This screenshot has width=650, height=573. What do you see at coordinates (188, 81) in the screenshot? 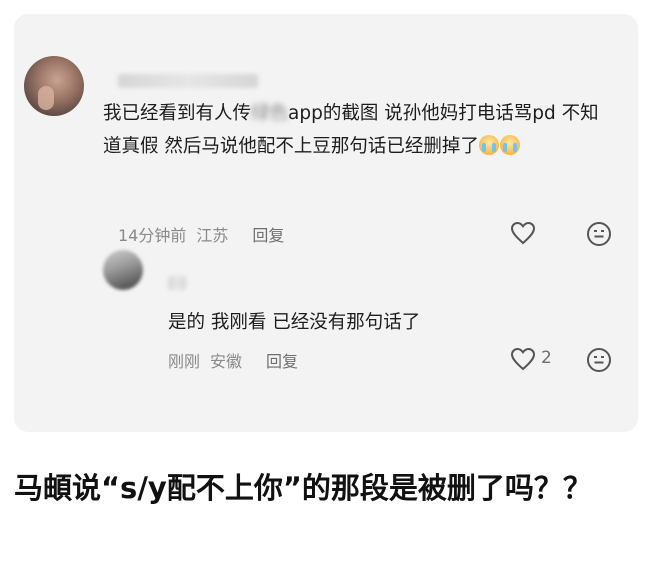
I see `commenter-name-blurred` at bounding box center [188, 81].